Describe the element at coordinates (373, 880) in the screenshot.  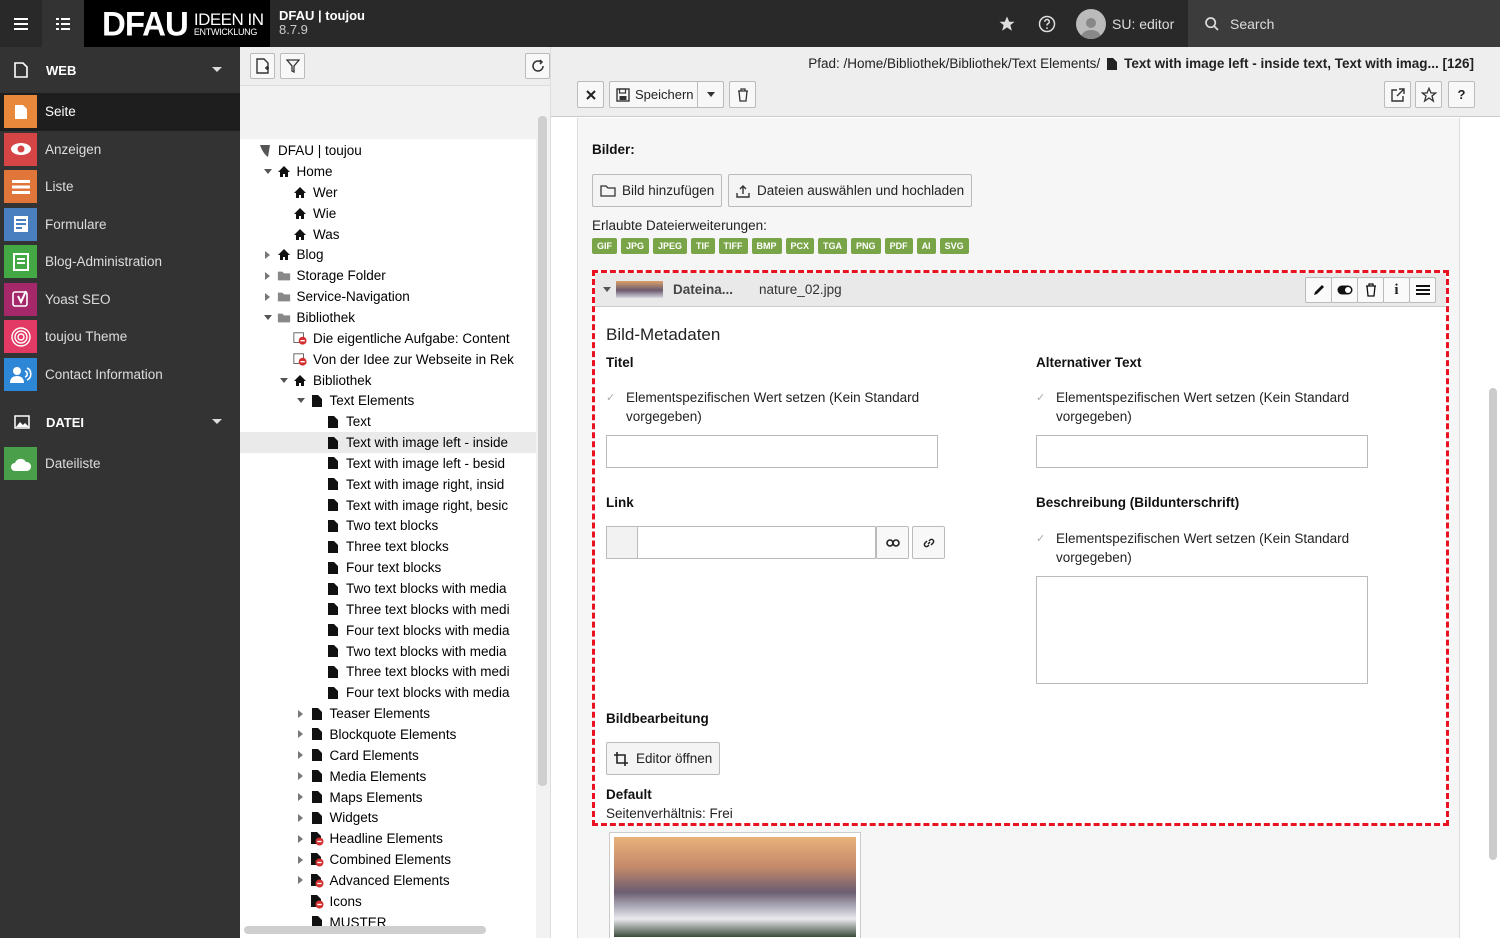
I see `tree-node: Advanced Elements` at that location.